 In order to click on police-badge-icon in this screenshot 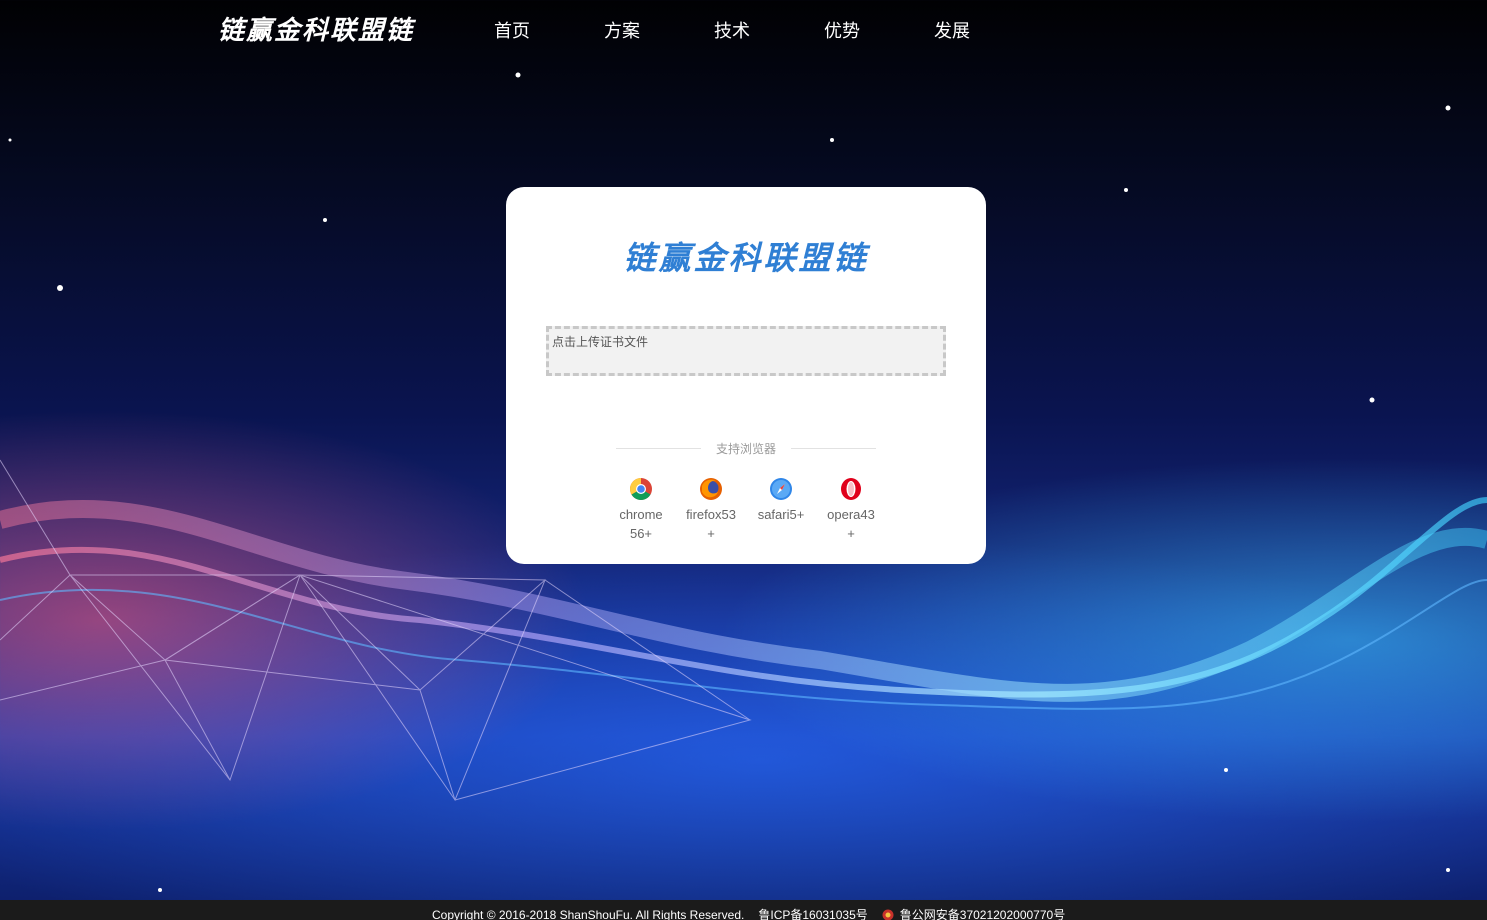, I will do `click(888, 914)`.